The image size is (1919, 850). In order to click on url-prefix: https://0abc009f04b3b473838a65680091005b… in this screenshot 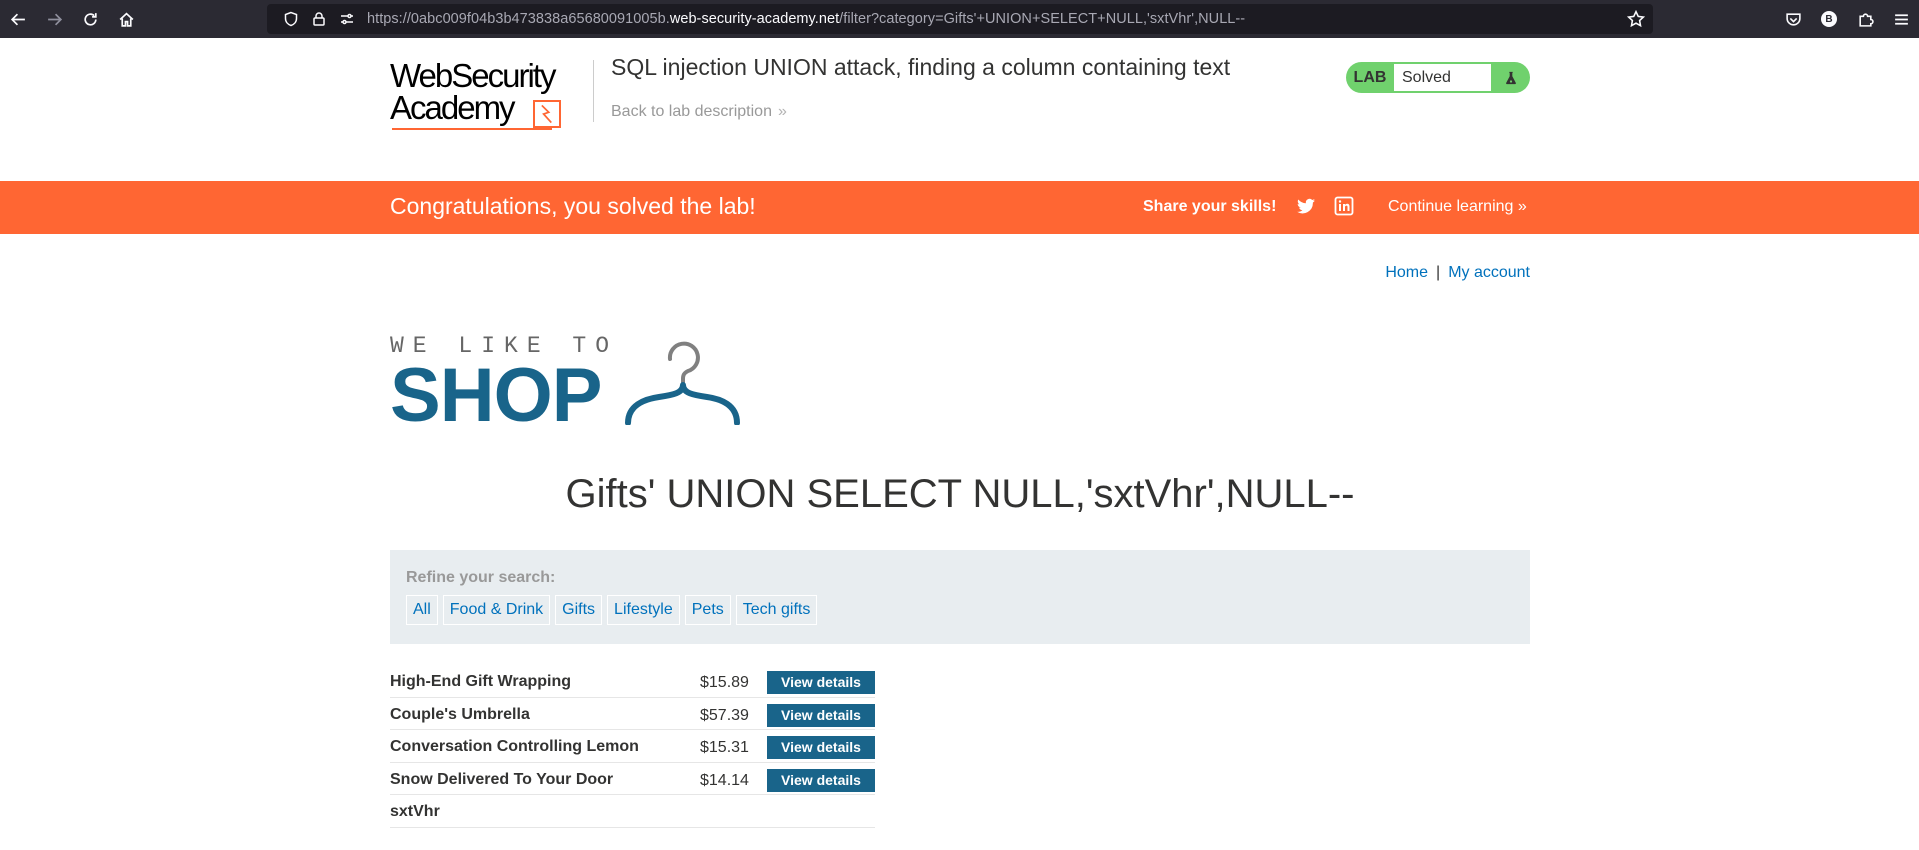, I will do `click(518, 19)`.